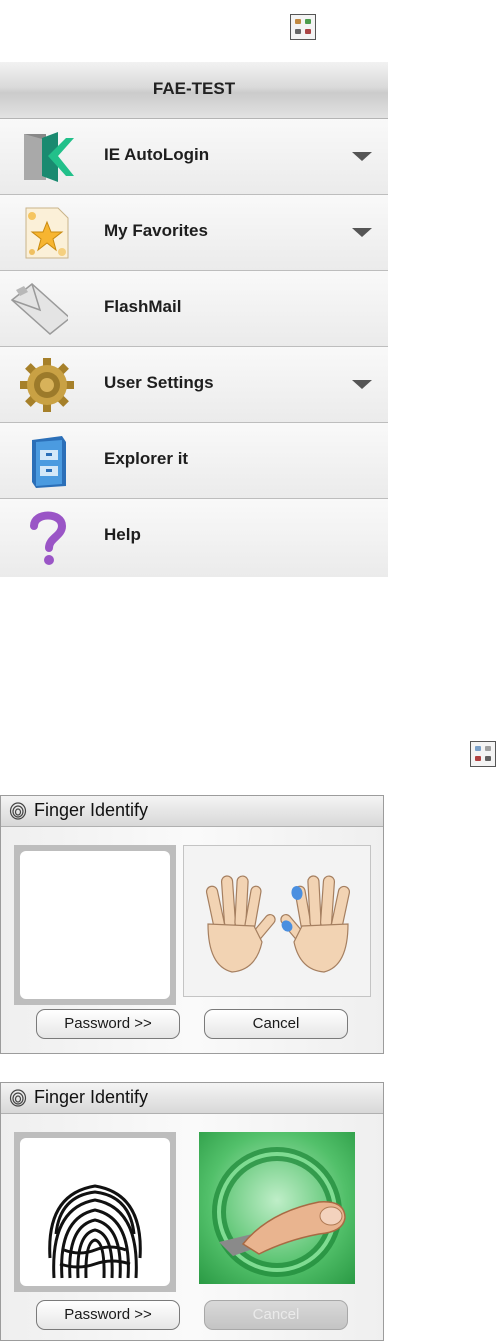 The width and height of the screenshot is (503, 1341). What do you see at coordinates (49, 462) in the screenshot?
I see `explorer-cabinet-icon` at bounding box center [49, 462].